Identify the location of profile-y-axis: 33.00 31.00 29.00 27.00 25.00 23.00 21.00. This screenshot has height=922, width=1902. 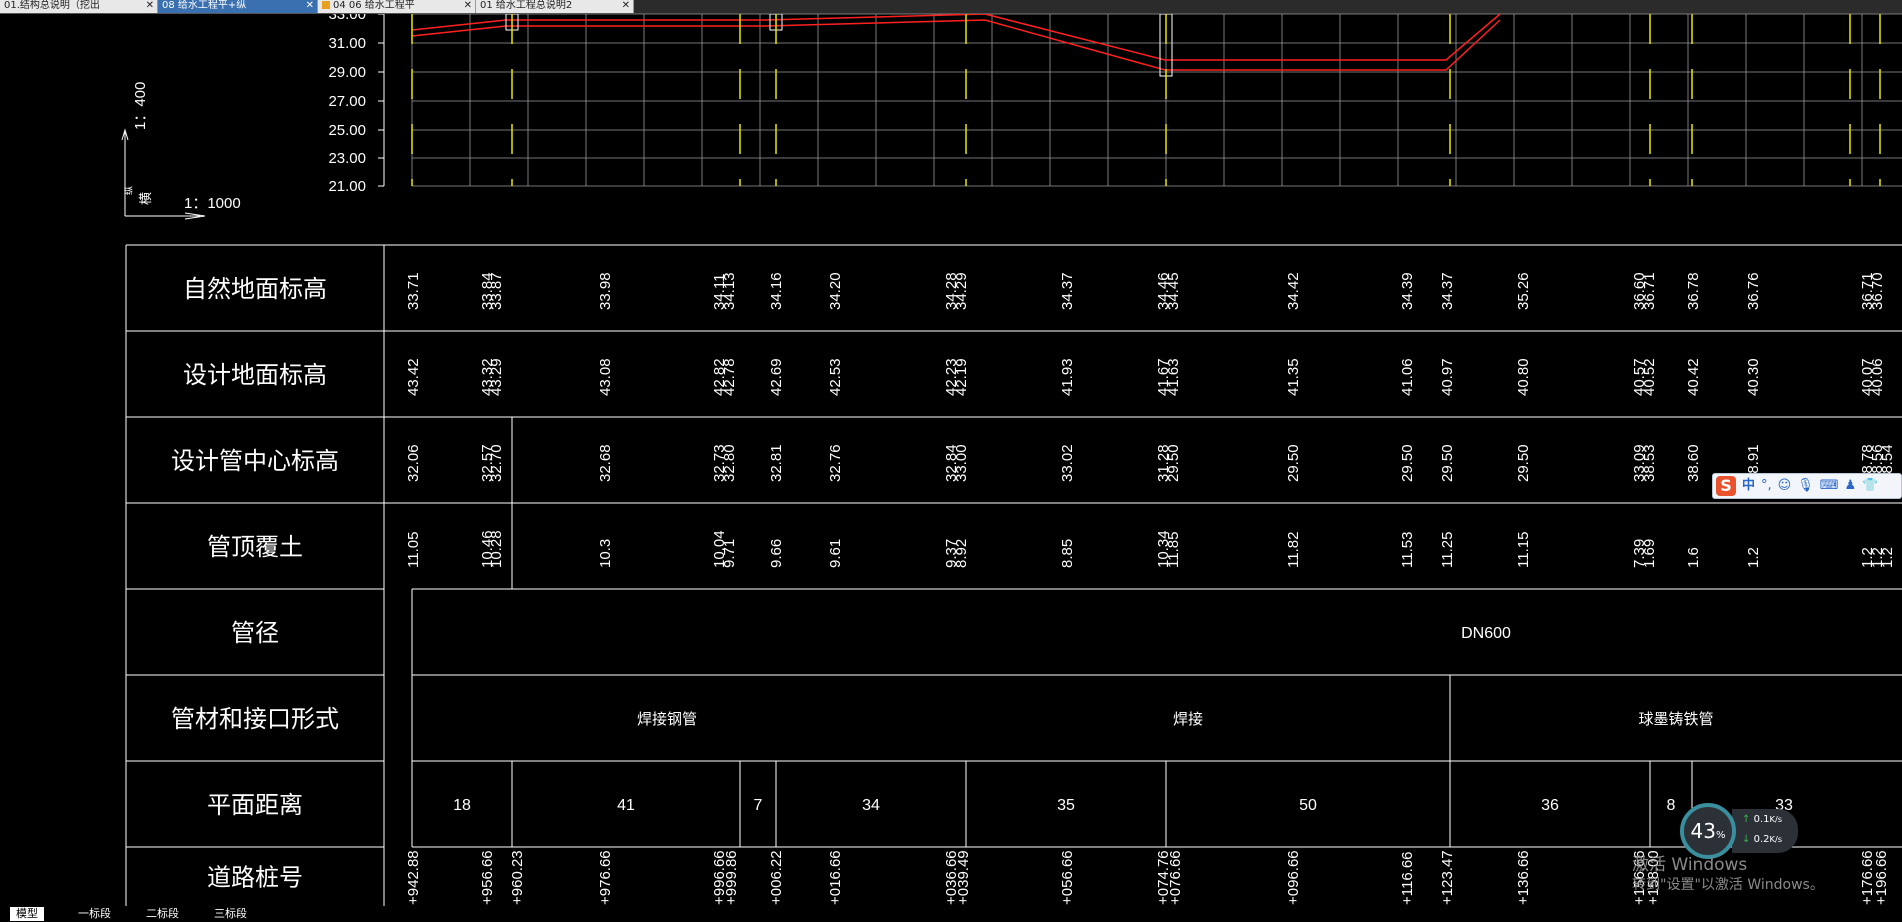
(356, 104).